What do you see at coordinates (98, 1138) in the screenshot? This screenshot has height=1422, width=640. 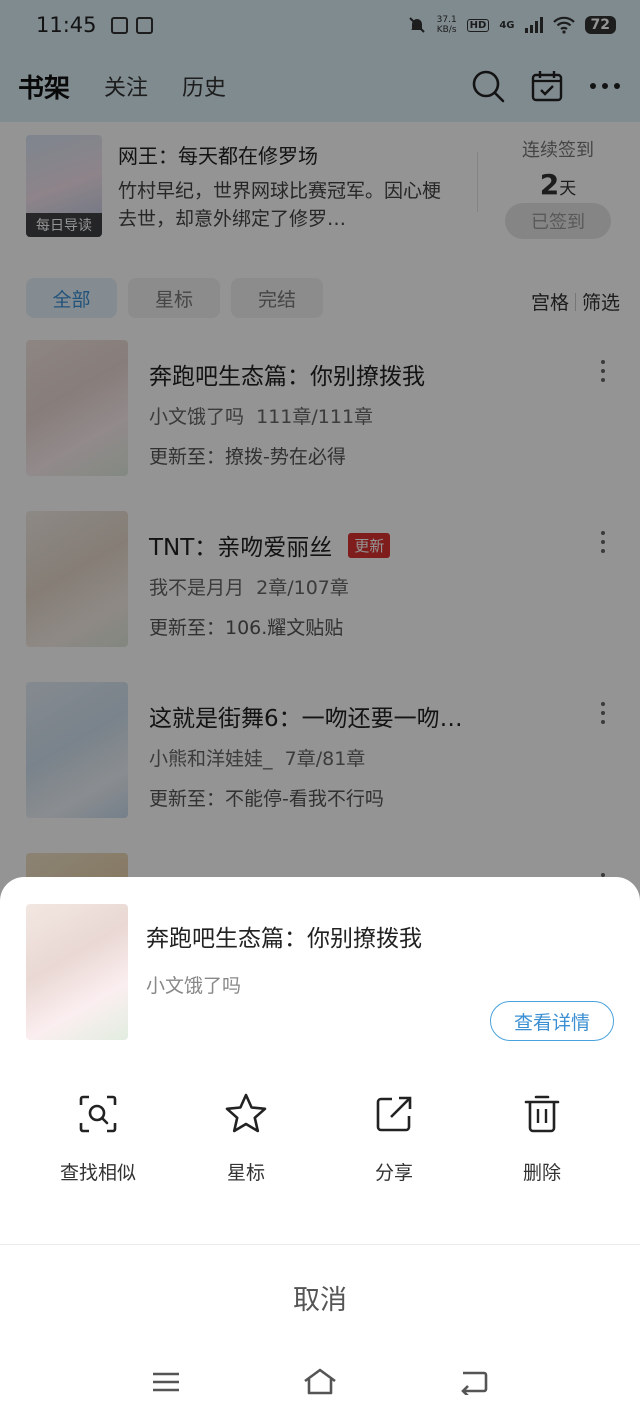 I see `find-similar-button: 查找相似` at bounding box center [98, 1138].